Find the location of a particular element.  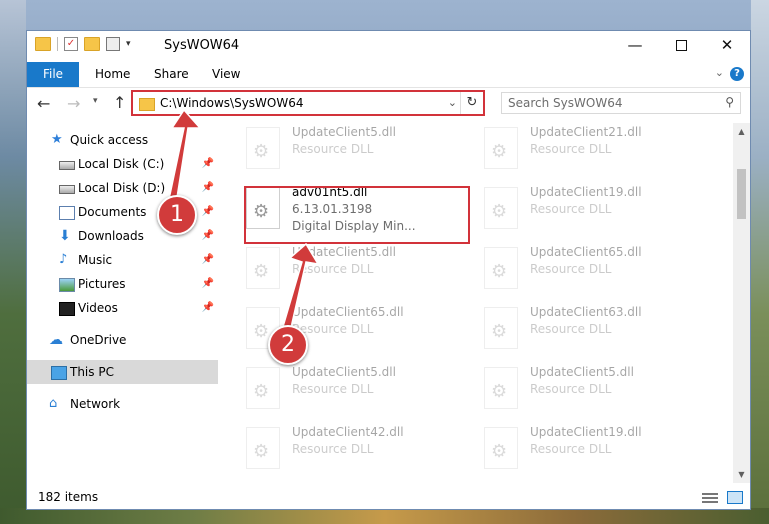

sidebar-item-label: Documents is located at coordinates (112, 212).